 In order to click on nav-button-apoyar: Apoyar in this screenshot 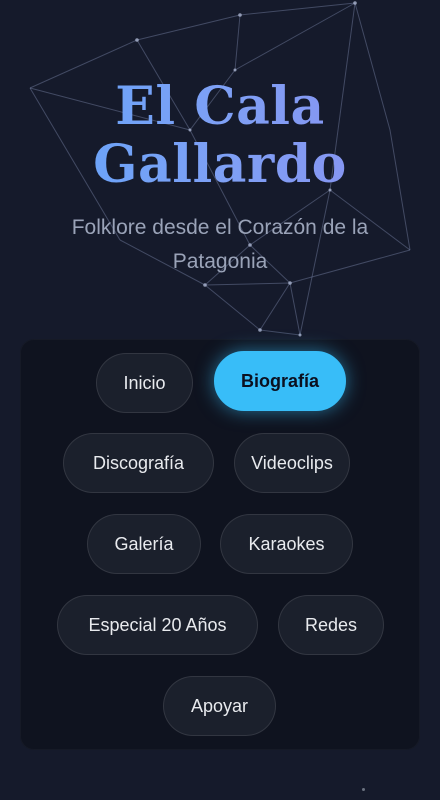, I will do `click(219, 706)`.